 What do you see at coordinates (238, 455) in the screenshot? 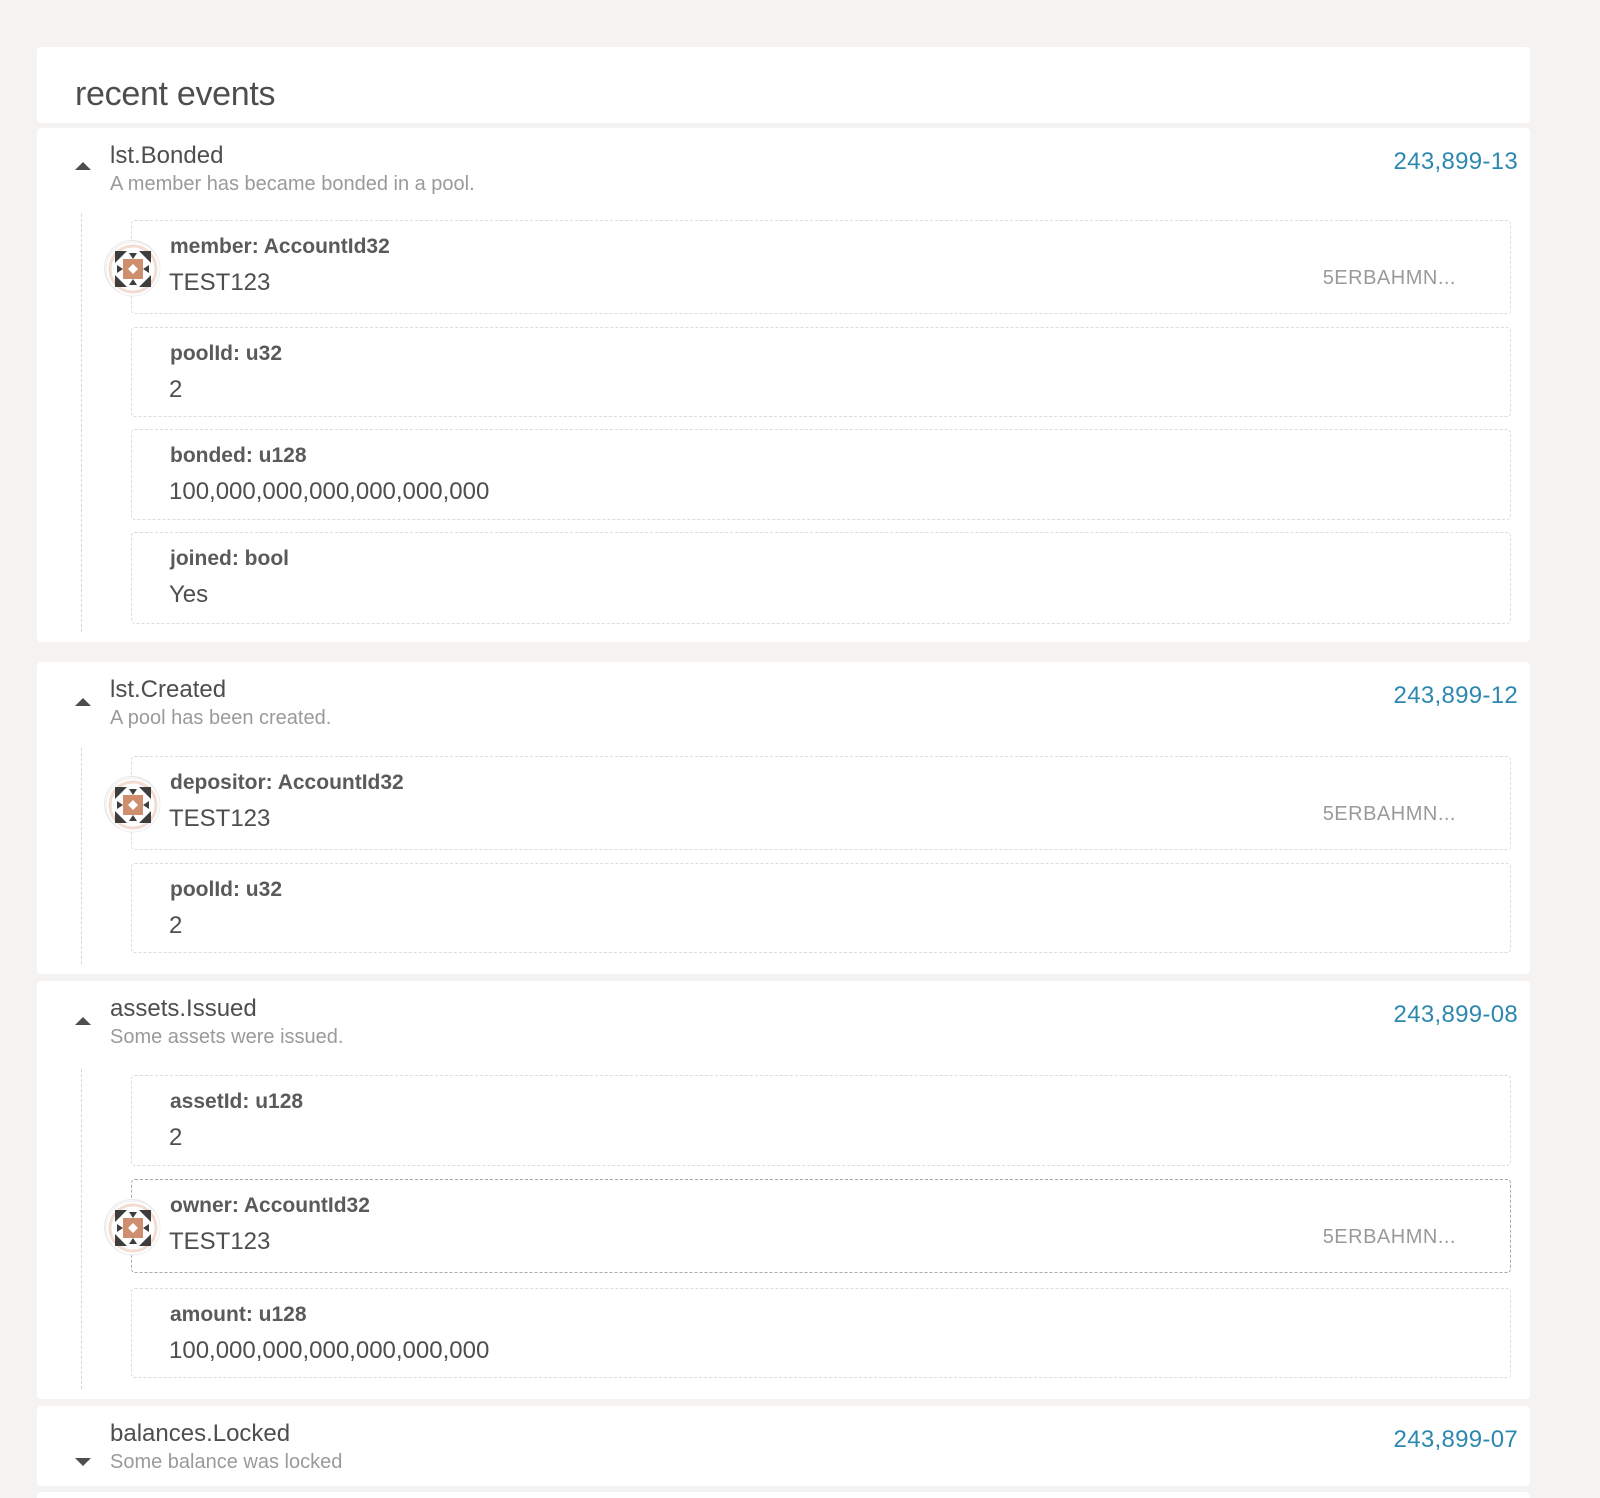
I see `param-label: bonded: u128` at bounding box center [238, 455].